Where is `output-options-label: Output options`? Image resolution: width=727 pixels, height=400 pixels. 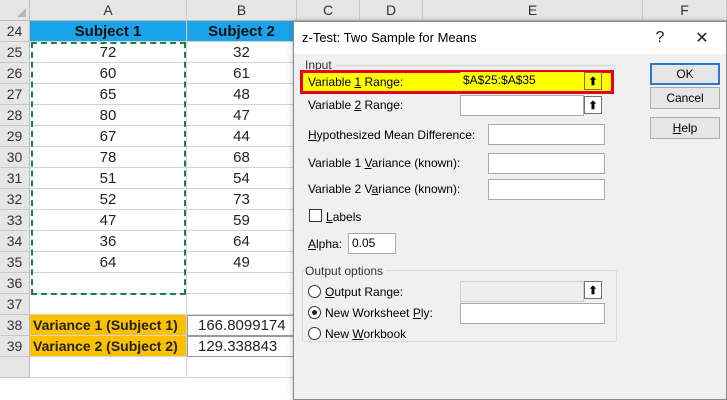 output-options-label: Output options is located at coordinates (346, 271).